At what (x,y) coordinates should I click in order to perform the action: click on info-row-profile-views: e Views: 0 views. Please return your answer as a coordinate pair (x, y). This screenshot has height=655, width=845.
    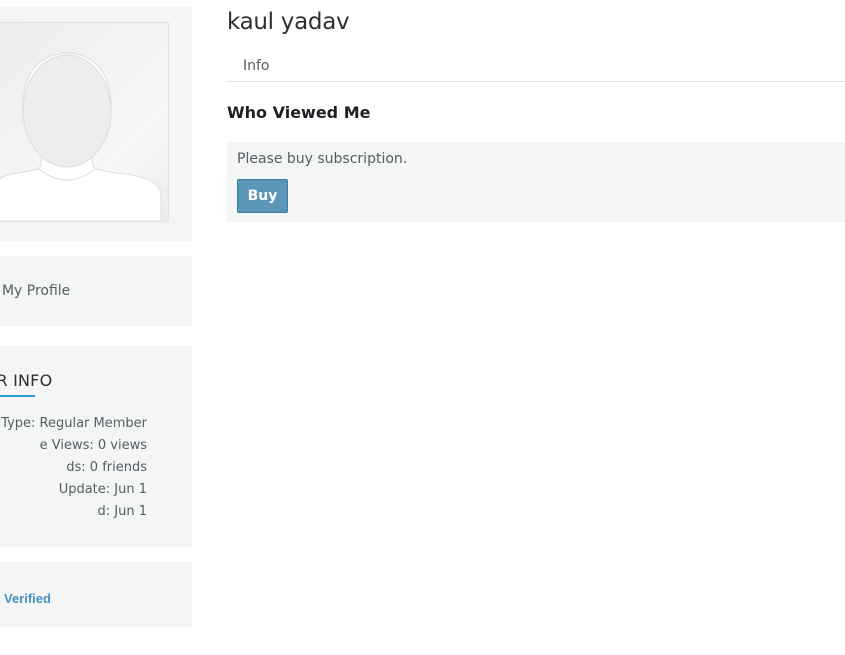
    Looking at the image, I should click on (93, 445).